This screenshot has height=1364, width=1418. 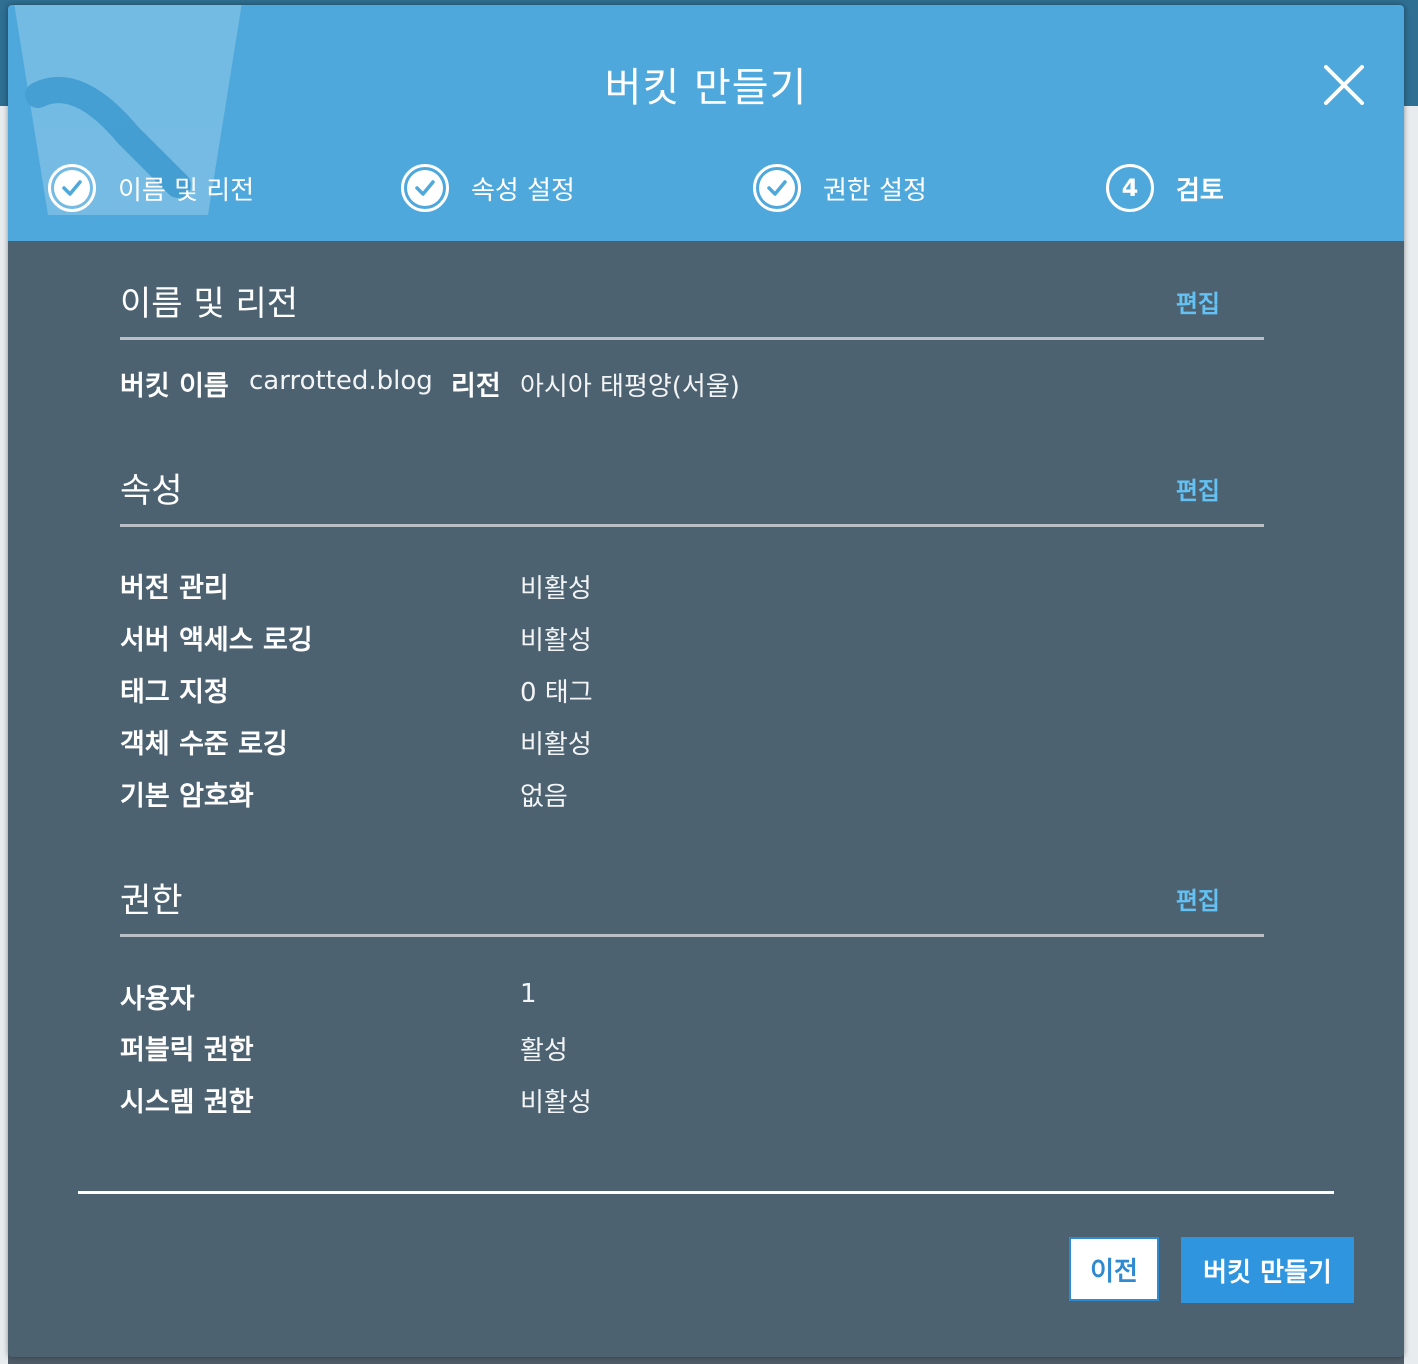 I want to click on system-permissions-value: 비활성, so click(x=556, y=1103).